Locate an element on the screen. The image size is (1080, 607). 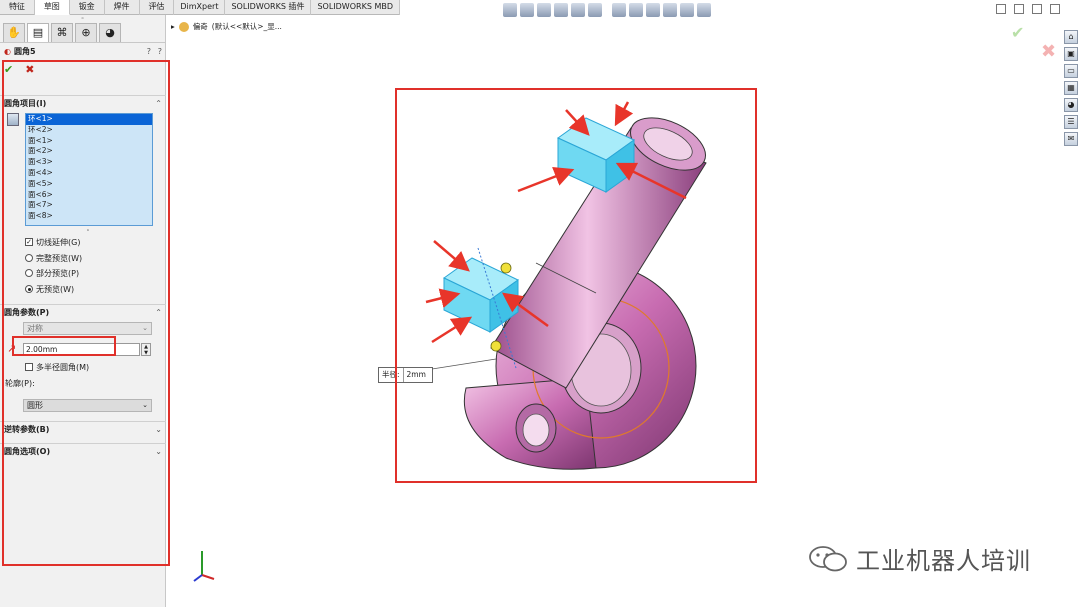
property-manager-tab-icon: ▤ is located at coordinates (38, 32).